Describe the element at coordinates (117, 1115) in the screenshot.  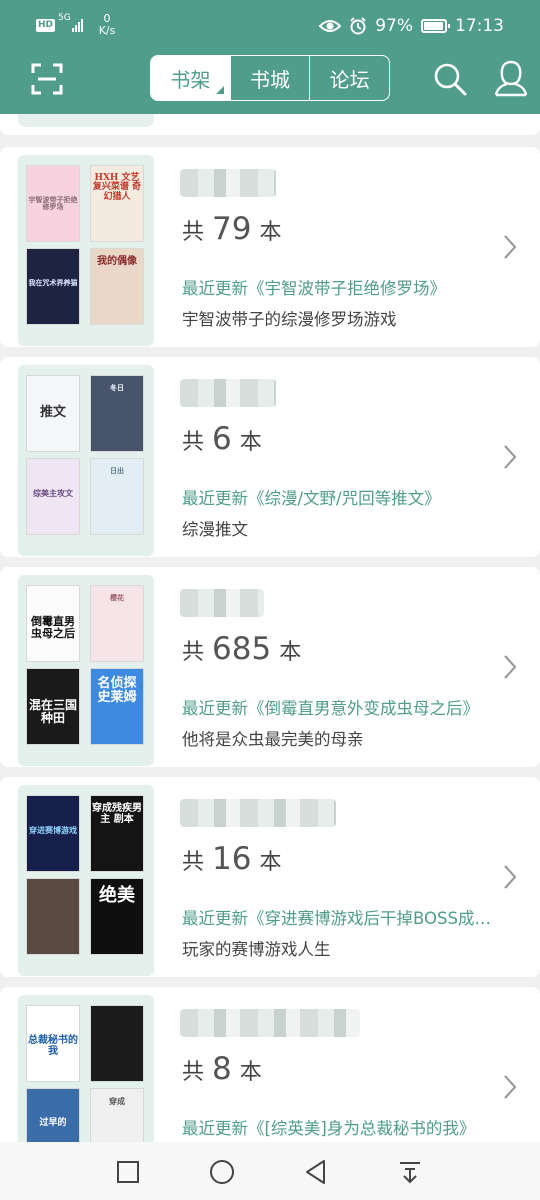
I see `book-cover: 穿成` at that location.